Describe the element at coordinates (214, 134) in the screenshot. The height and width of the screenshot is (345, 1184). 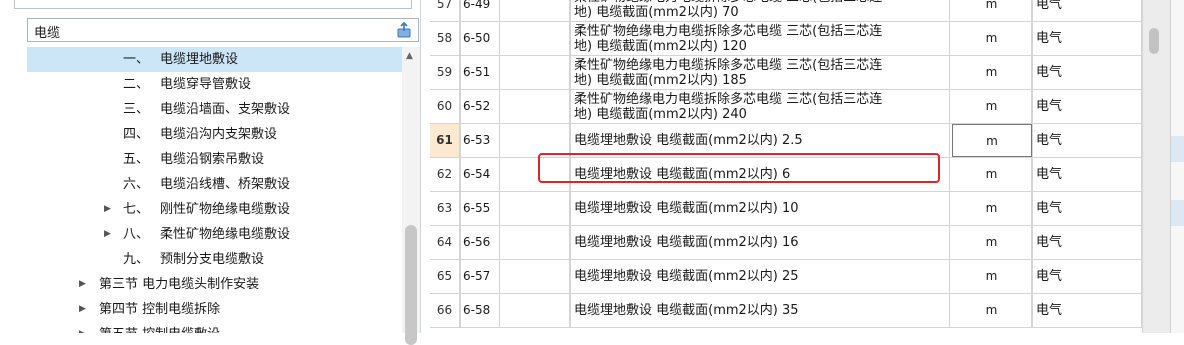
I see `tree-item: 四、 电缆沿沟内支架敷设` at that location.